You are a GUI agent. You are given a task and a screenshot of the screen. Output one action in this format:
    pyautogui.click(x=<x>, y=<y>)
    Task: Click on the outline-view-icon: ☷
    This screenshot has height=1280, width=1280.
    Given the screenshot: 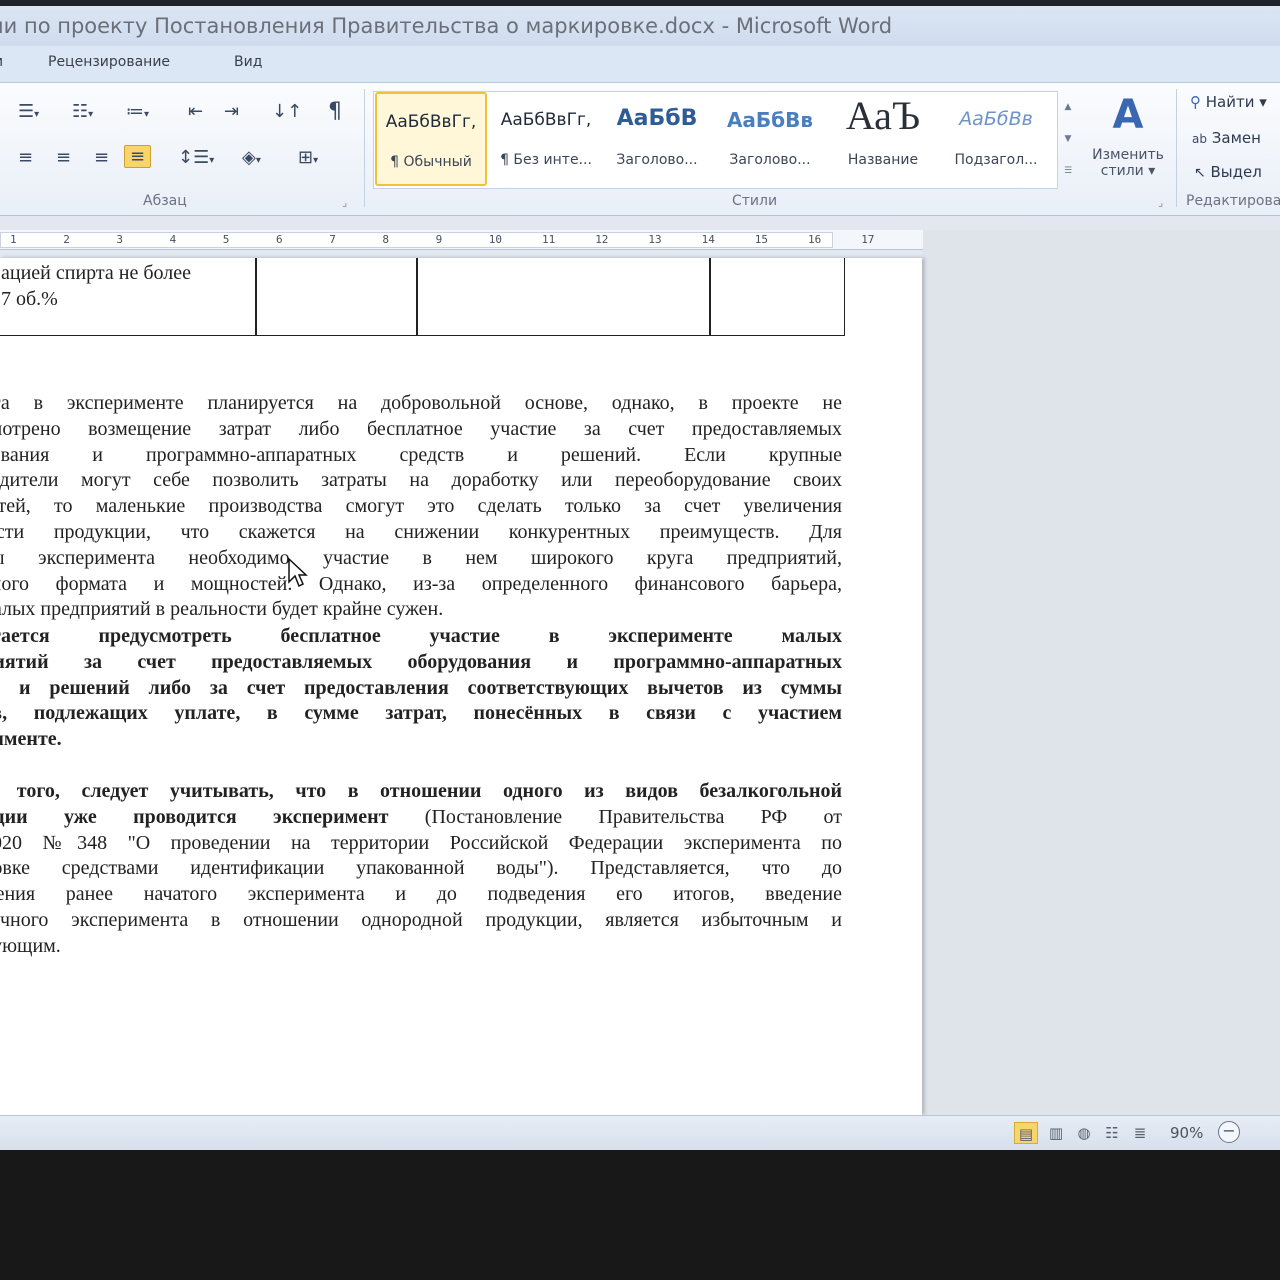 What is the action you would take?
    pyautogui.click(x=1112, y=1133)
    